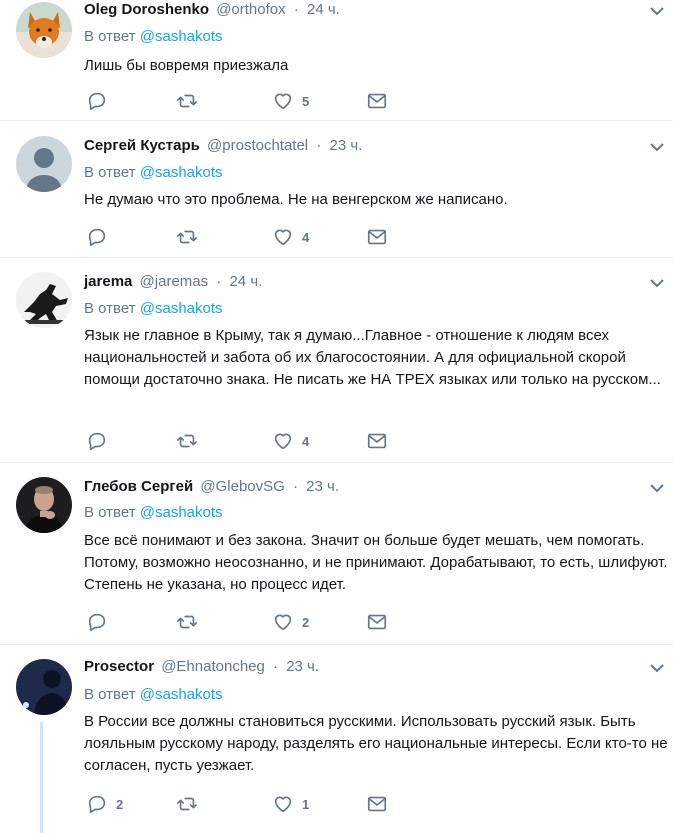 The height and width of the screenshot is (833, 673). What do you see at coordinates (41, 777) in the screenshot?
I see `thread-connector-line` at bounding box center [41, 777].